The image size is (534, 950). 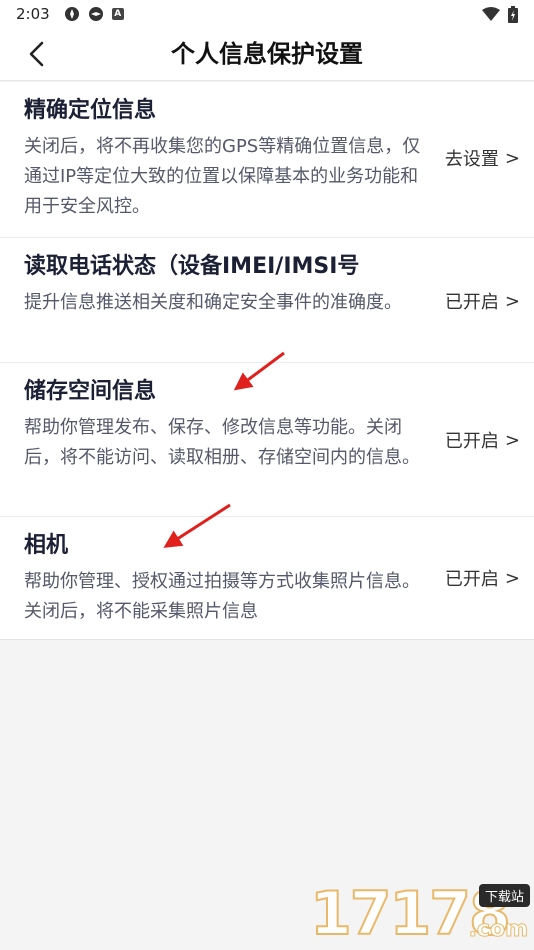 I want to click on watermark-logo: 17178 下载站 .com, so click(x=419, y=914).